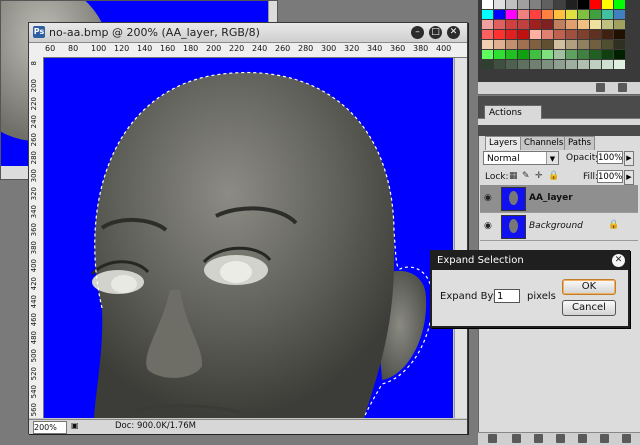 The image size is (640, 445). What do you see at coordinates (460, 238) in the screenshot?
I see `vertical-scrollbar` at bounding box center [460, 238].